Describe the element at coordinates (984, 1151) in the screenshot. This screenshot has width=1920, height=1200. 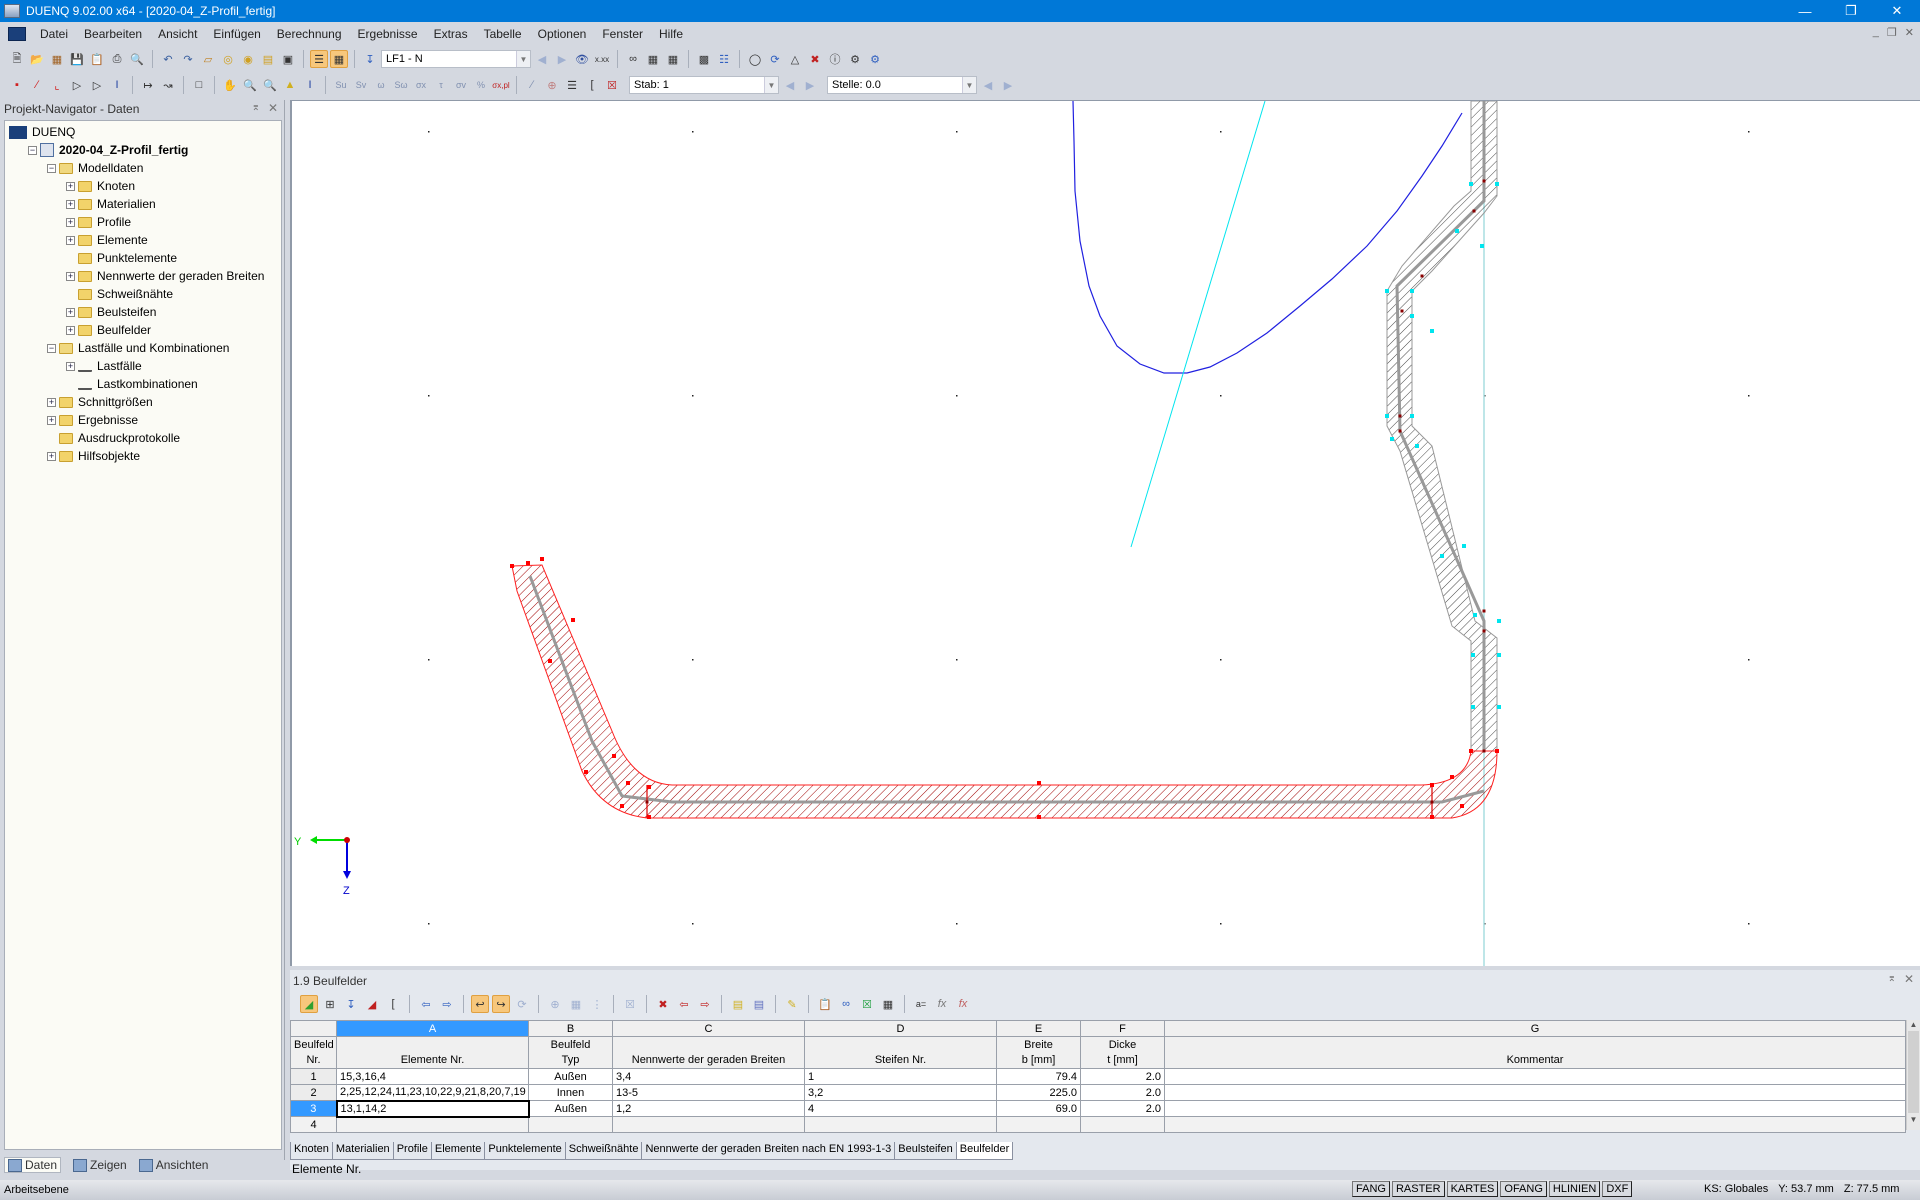
I see `sheet-tab-beulfelder: Beulfelder` at that location.